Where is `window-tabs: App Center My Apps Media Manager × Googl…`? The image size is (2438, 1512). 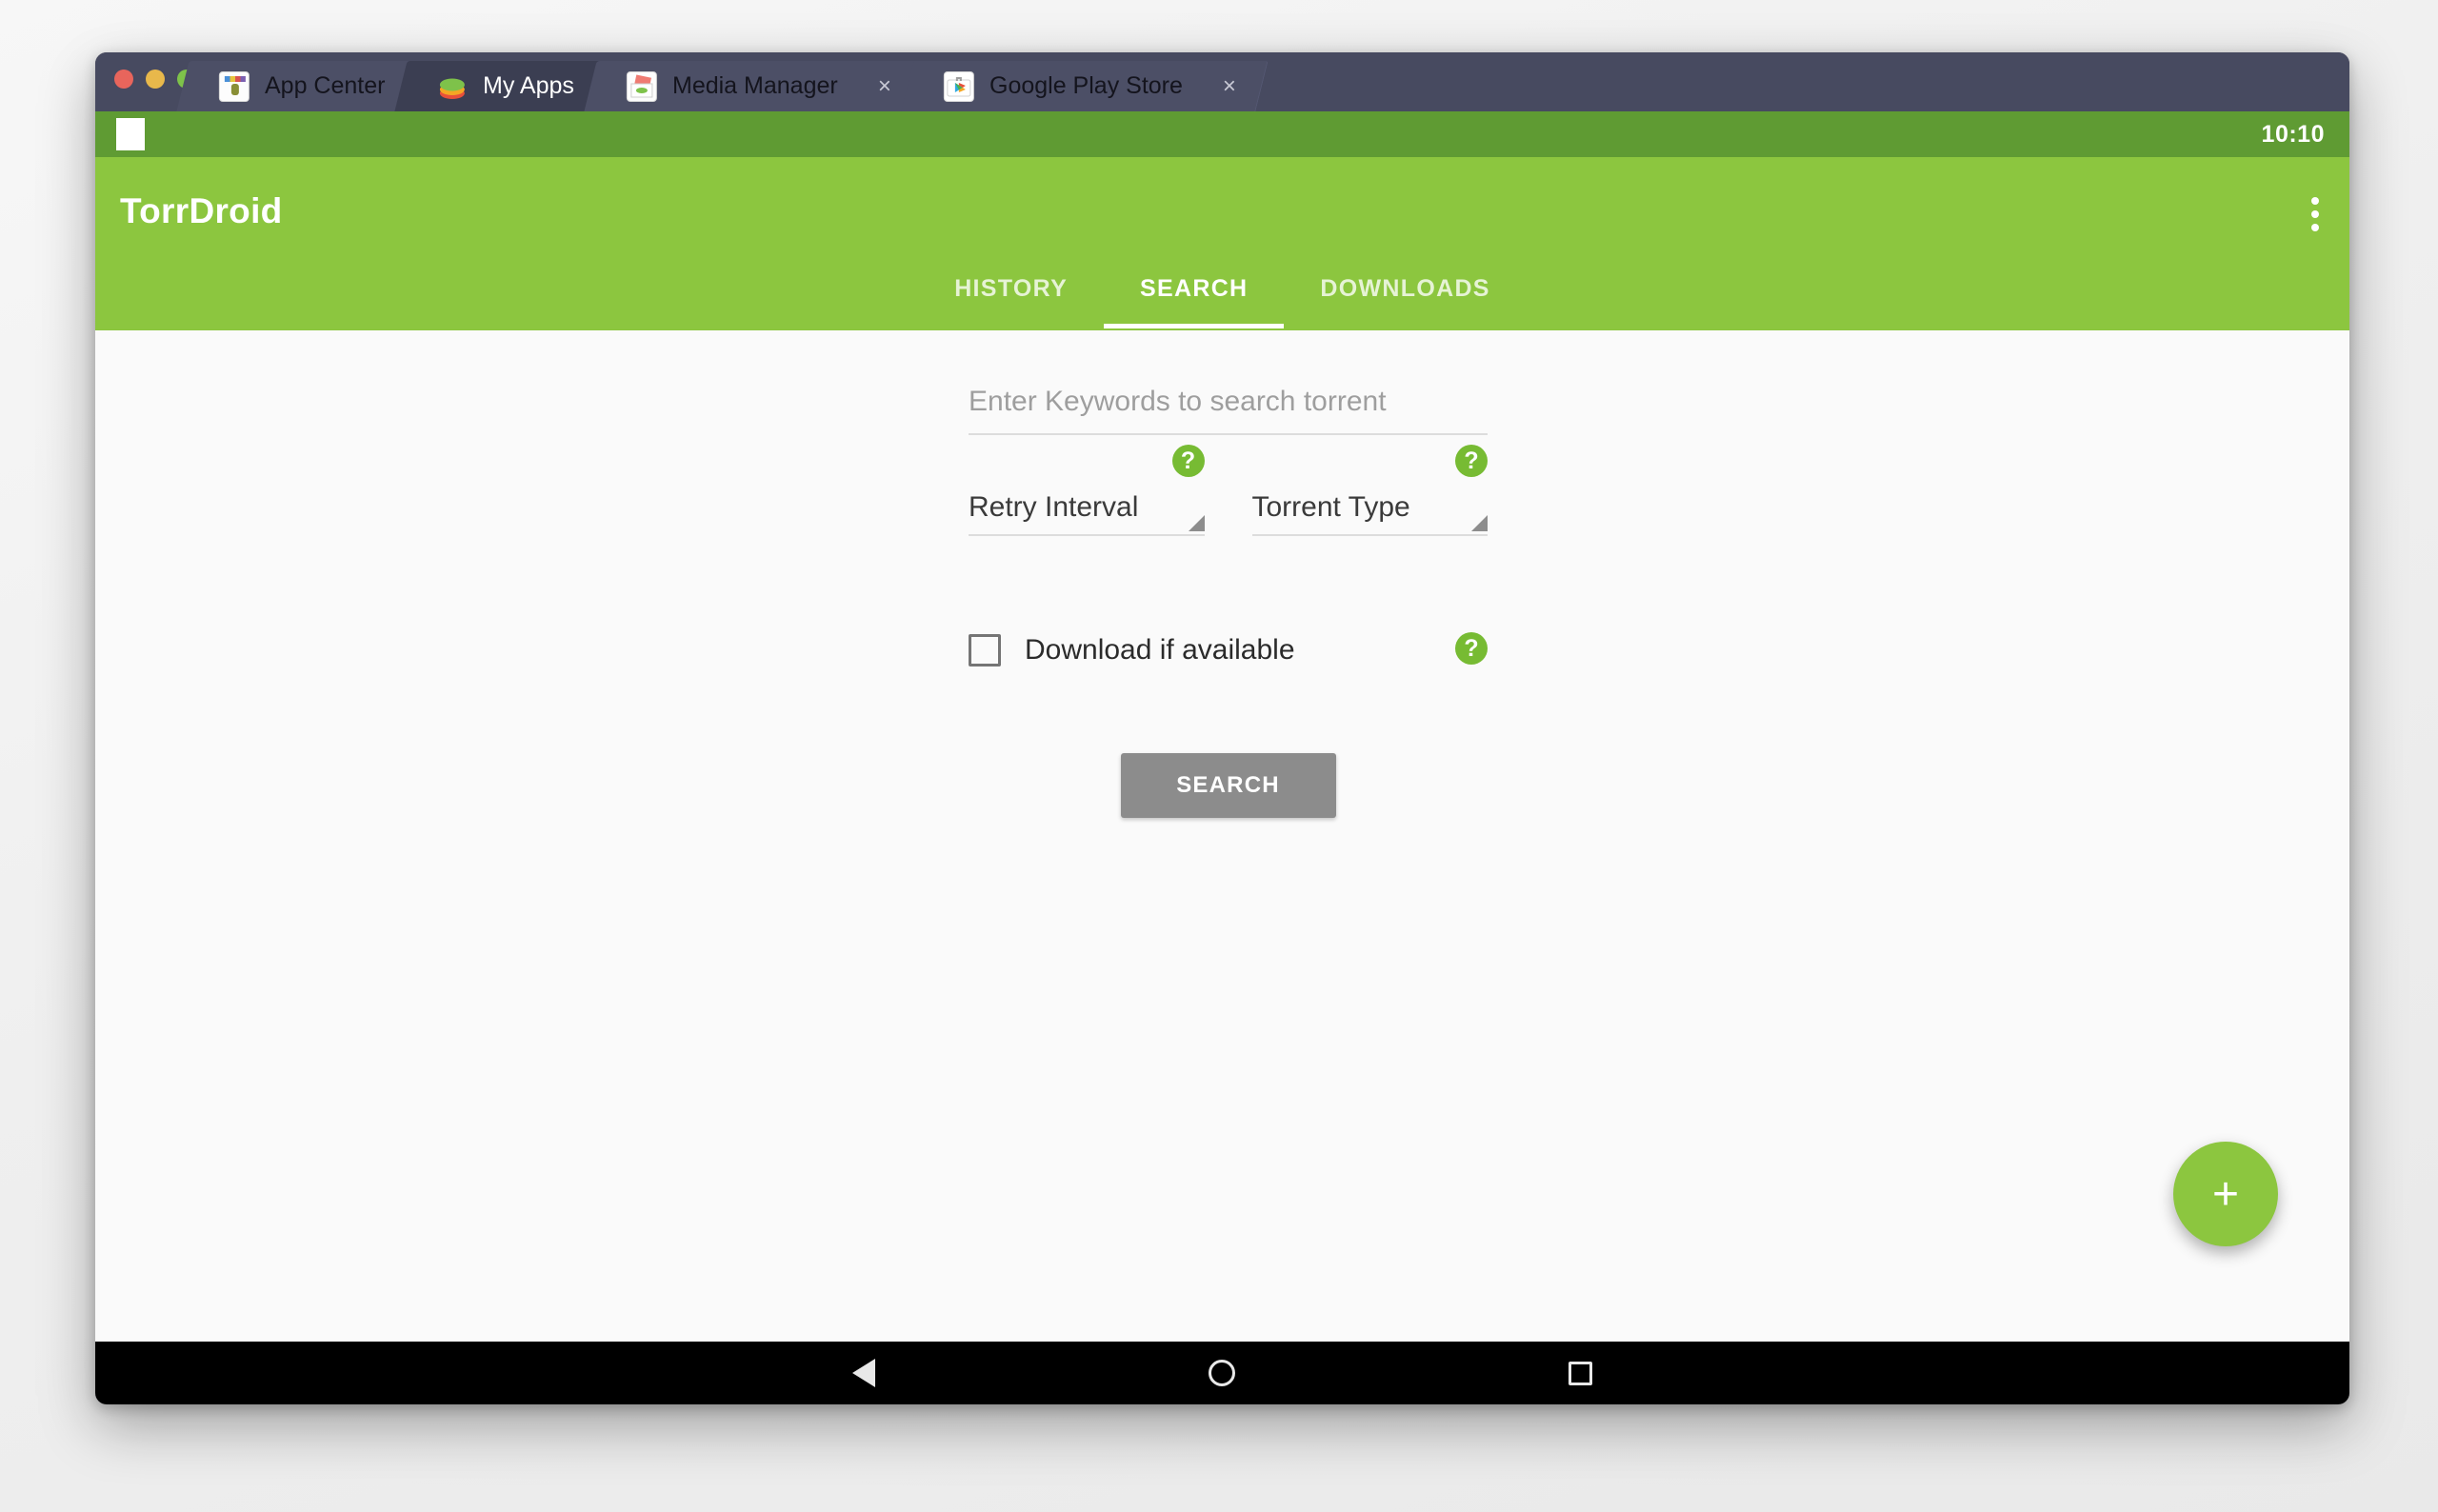 window-tabs: App Center My Apps Media Manager × Googl… is located at coordinates (722, 81).